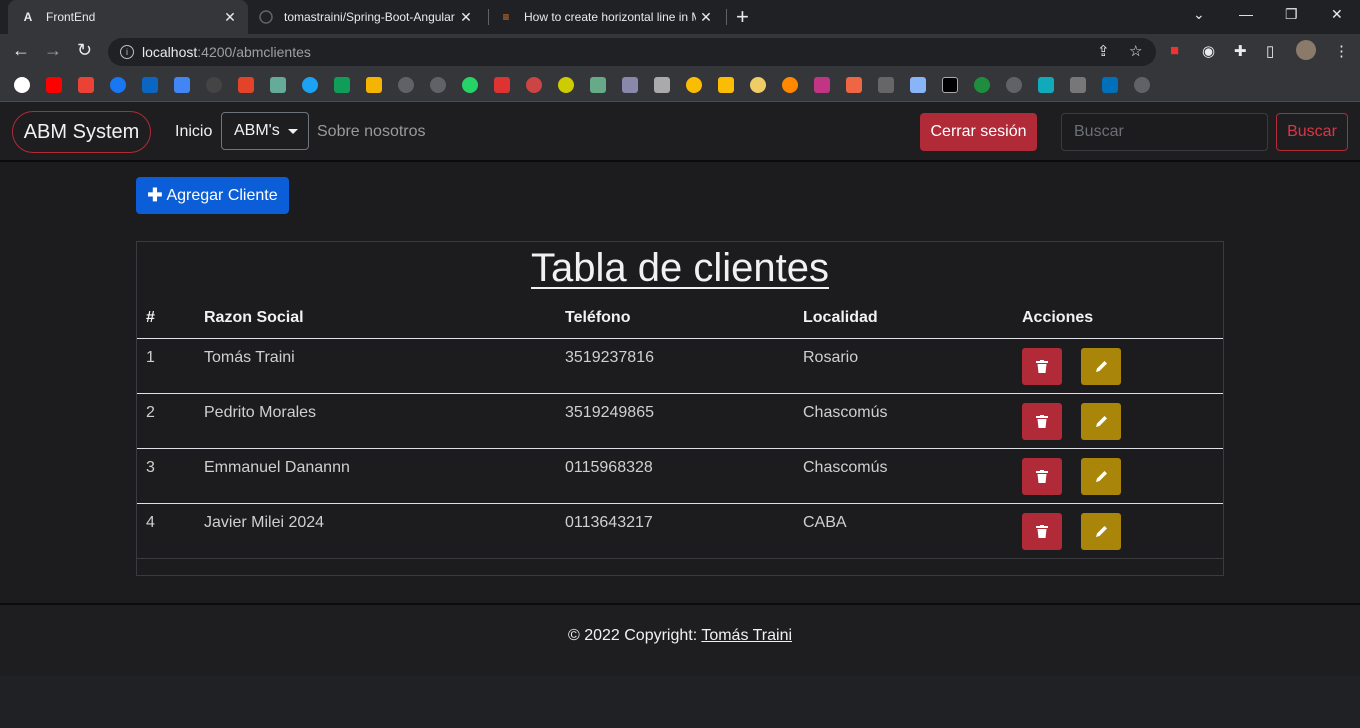 This screenshot has width=1360, height=728. Describe the element at coordinates (609, 357) in the screenshot. I see `cell-telefono: 3519237816` at that location.